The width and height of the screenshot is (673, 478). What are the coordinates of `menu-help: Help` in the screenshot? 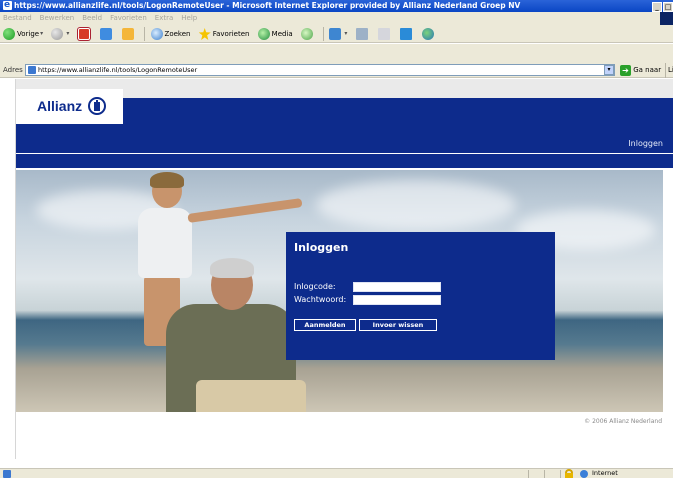 It's located at (189, 18).